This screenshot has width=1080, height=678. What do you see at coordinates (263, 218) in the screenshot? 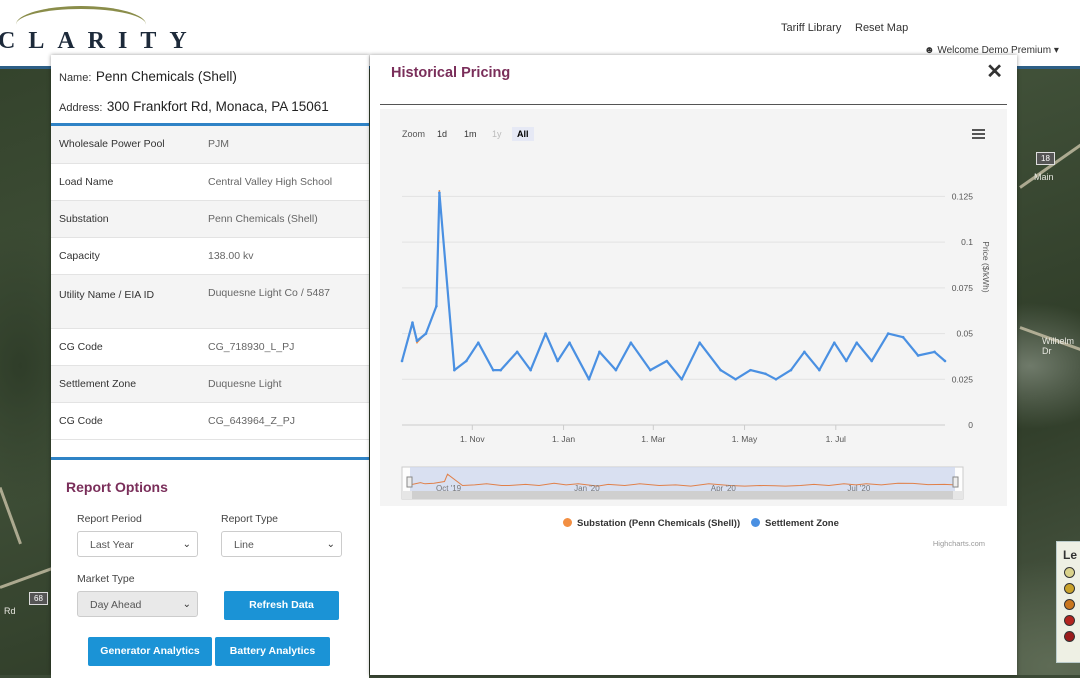
I see `row-value: Penn Chemicals (Shell)` at bounding box center [263, 218].